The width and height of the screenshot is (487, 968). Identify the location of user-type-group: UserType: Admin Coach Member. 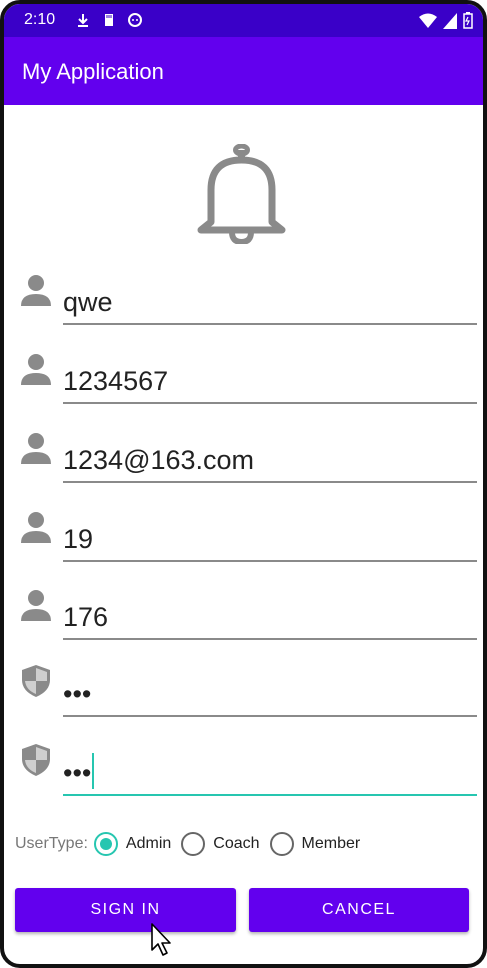
(245, 844).